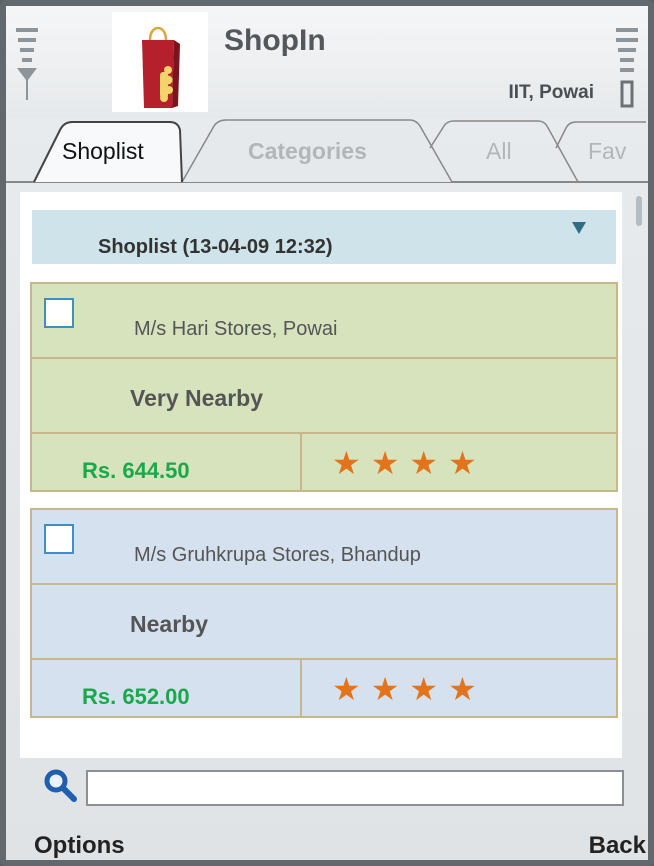 The height and width of the screenshot is (866, 654). I want to click on store-price-rating-row: Rs. 652.00 ★ ★ ★ ★, so click(324, 688).